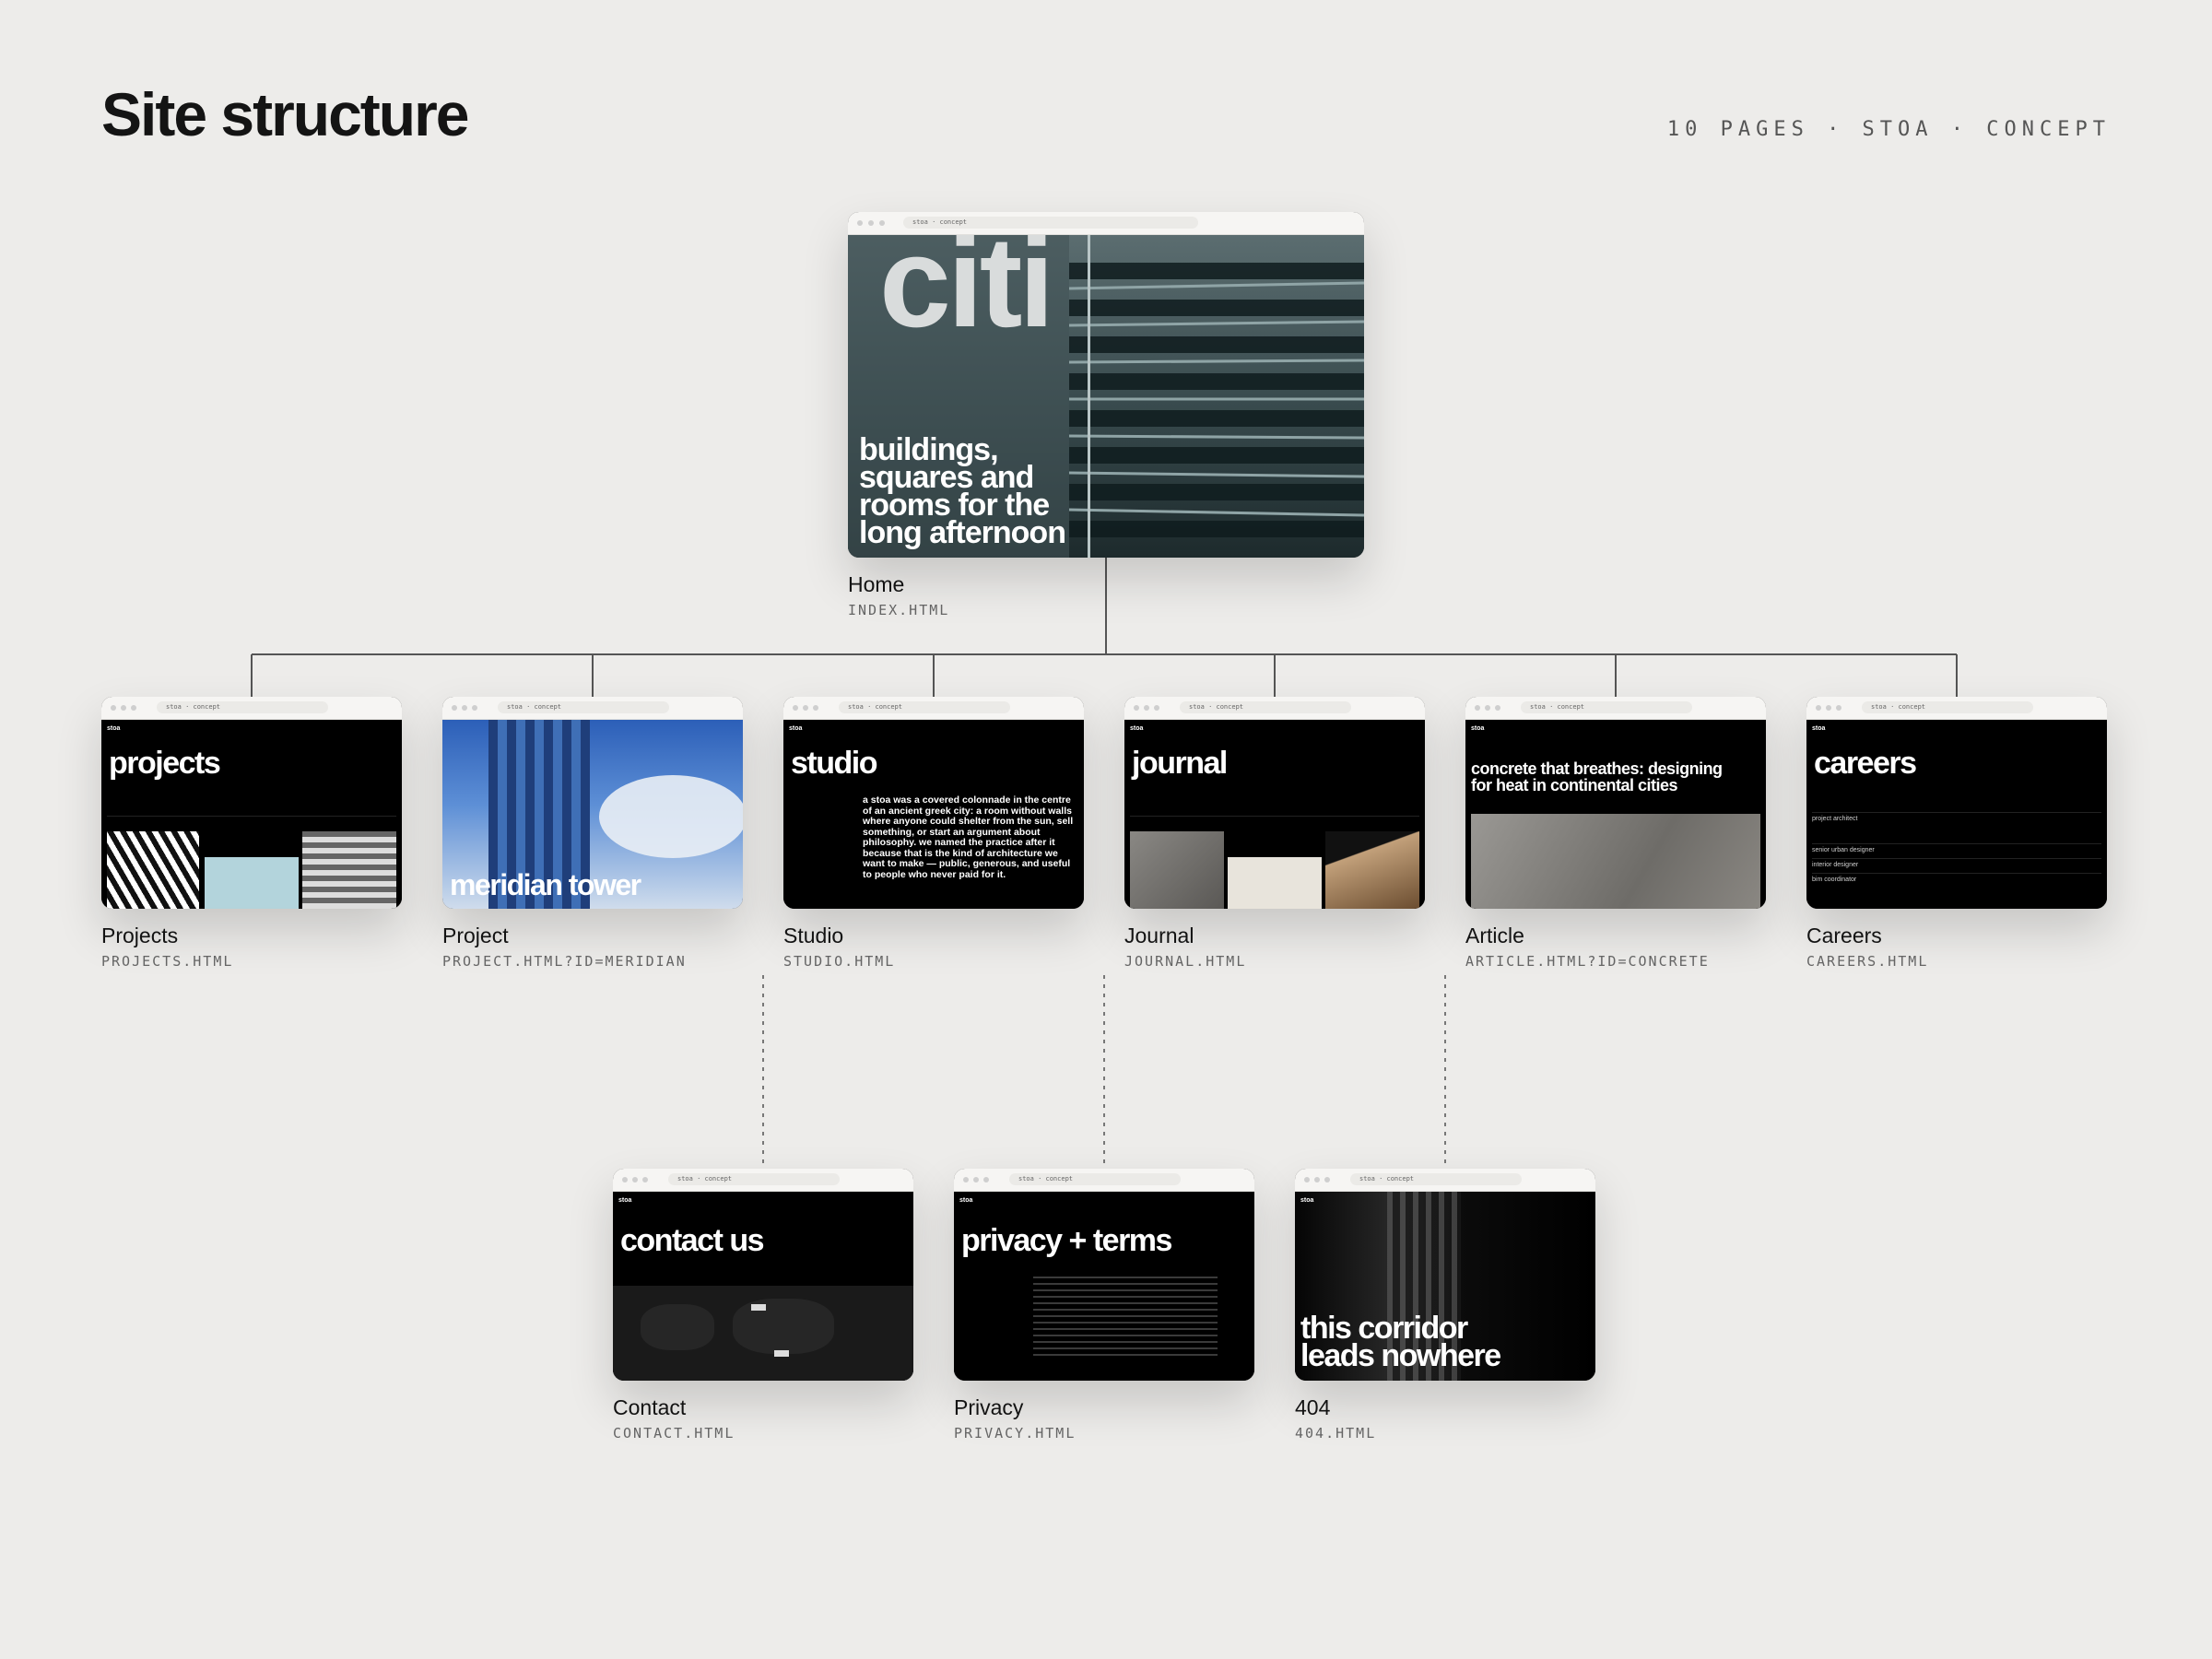 This screenshot has width=2212, height=1659. I want to click on studio-heading: studio, so click(834, 763).